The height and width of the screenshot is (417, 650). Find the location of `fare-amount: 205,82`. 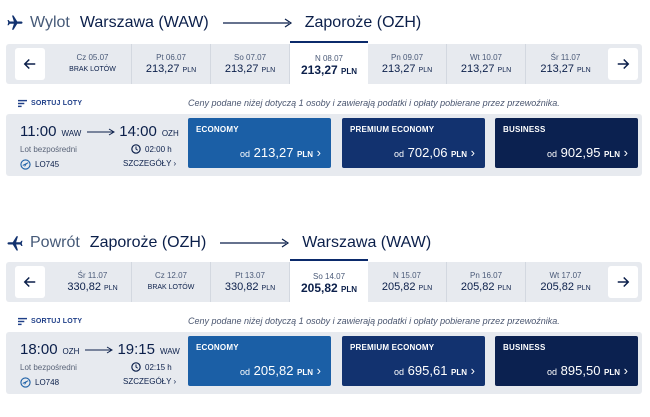

fare-amount: 205,82 is located at coordinates (273, 370).